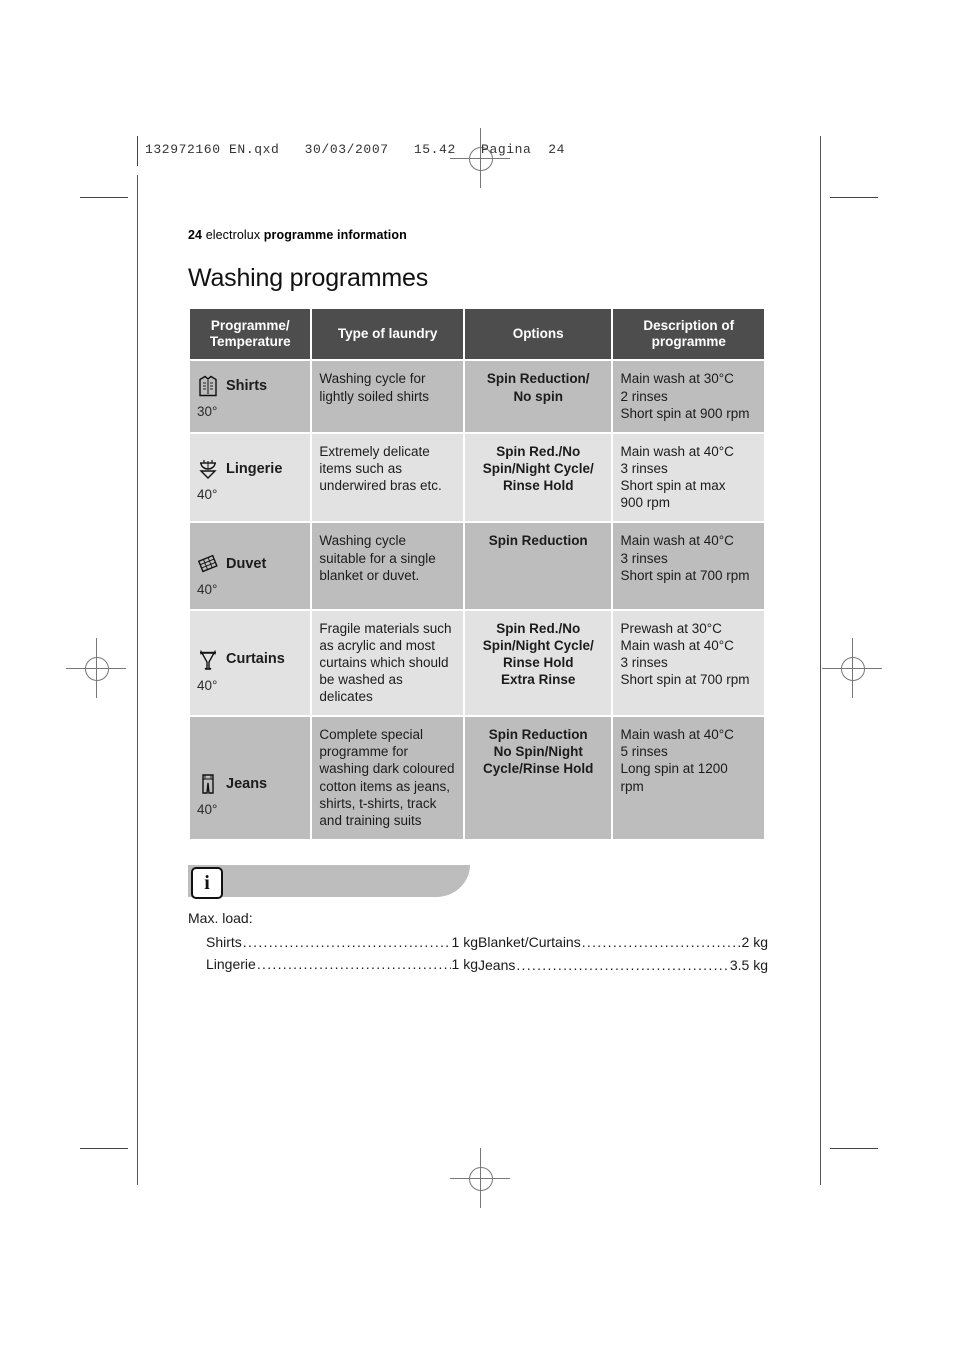  Describe the element at coordinates (207, 564) in the screenshot. I see `duvet-icon` at that location.